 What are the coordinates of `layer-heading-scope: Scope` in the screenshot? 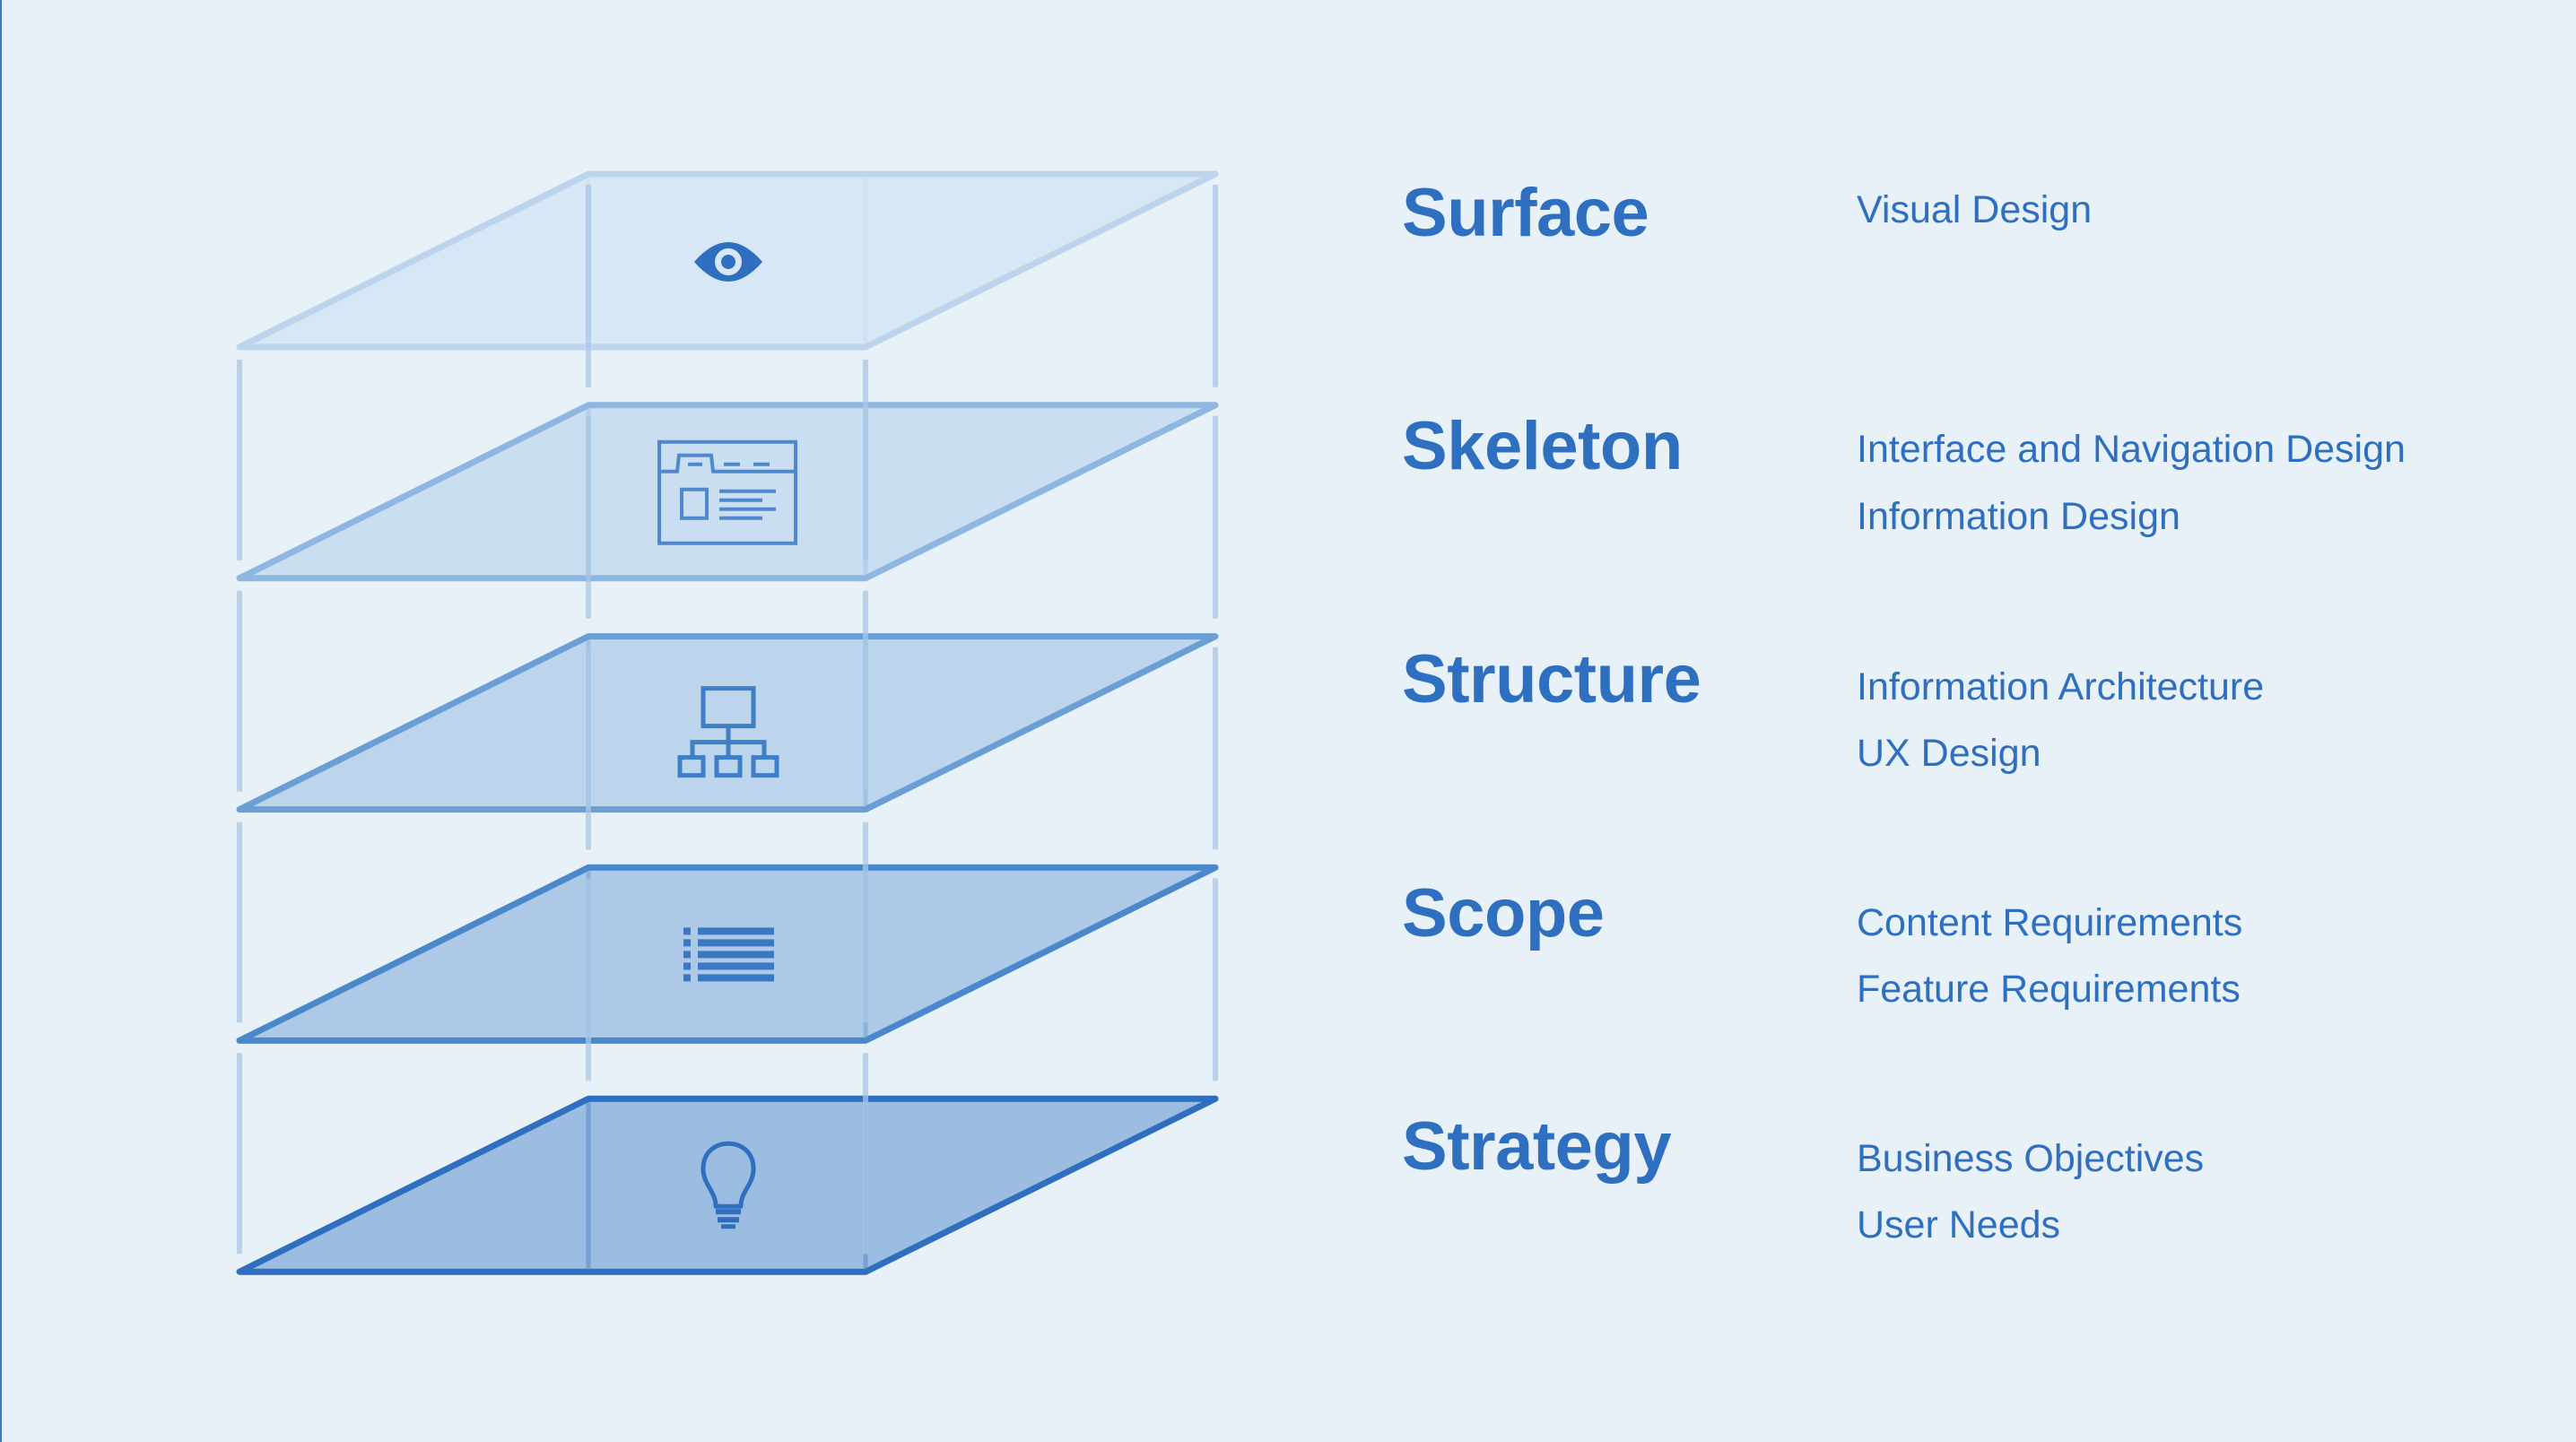 It's located at (1503, 913).